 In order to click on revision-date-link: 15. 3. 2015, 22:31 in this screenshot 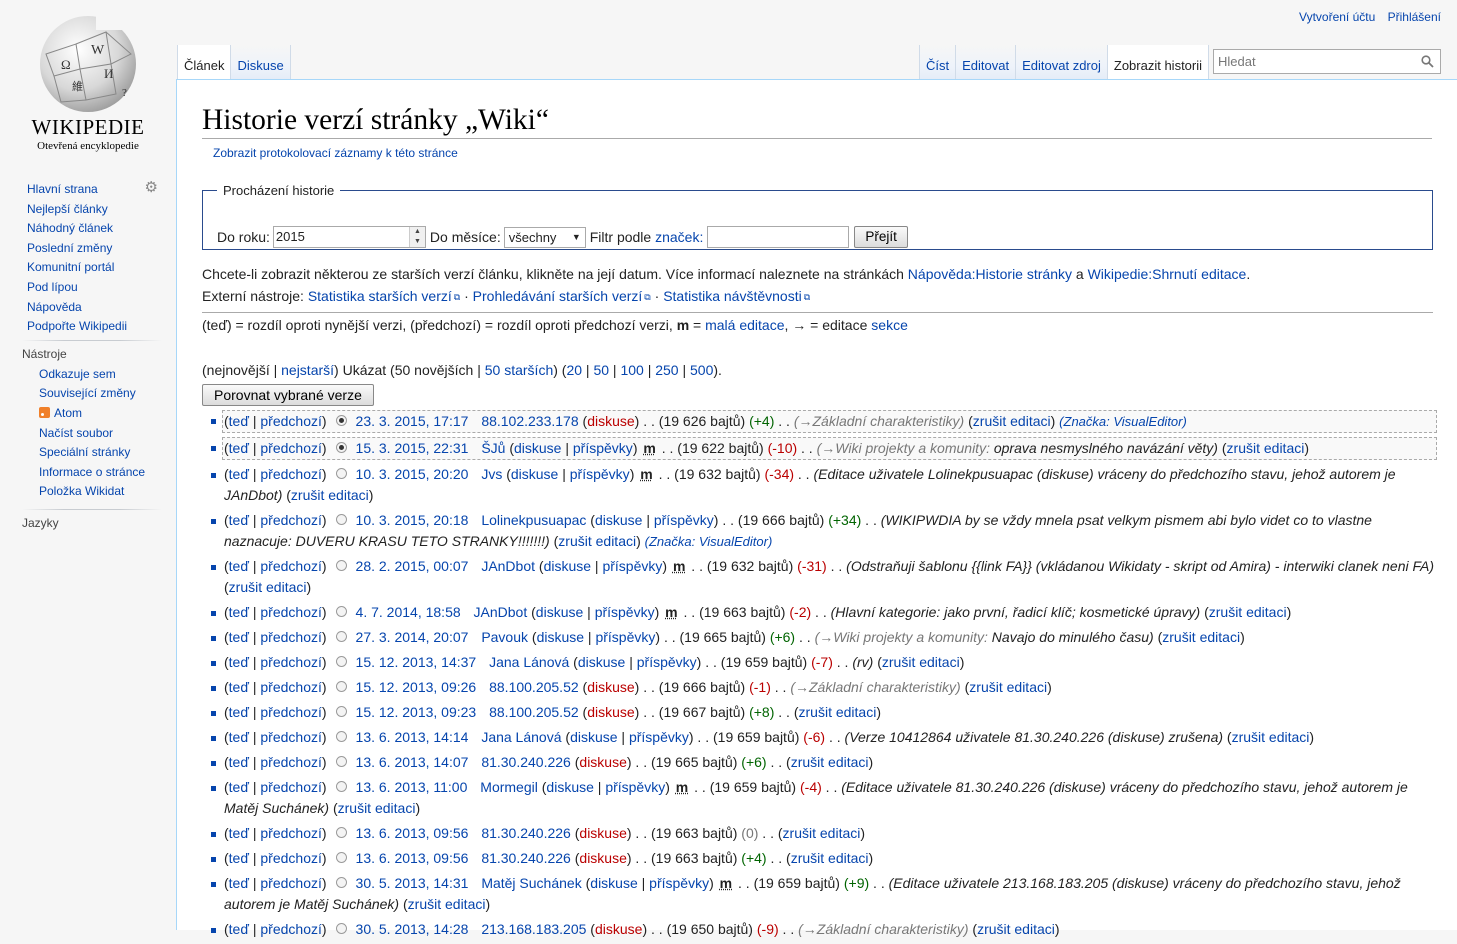, I will do `click(412, 448)`.